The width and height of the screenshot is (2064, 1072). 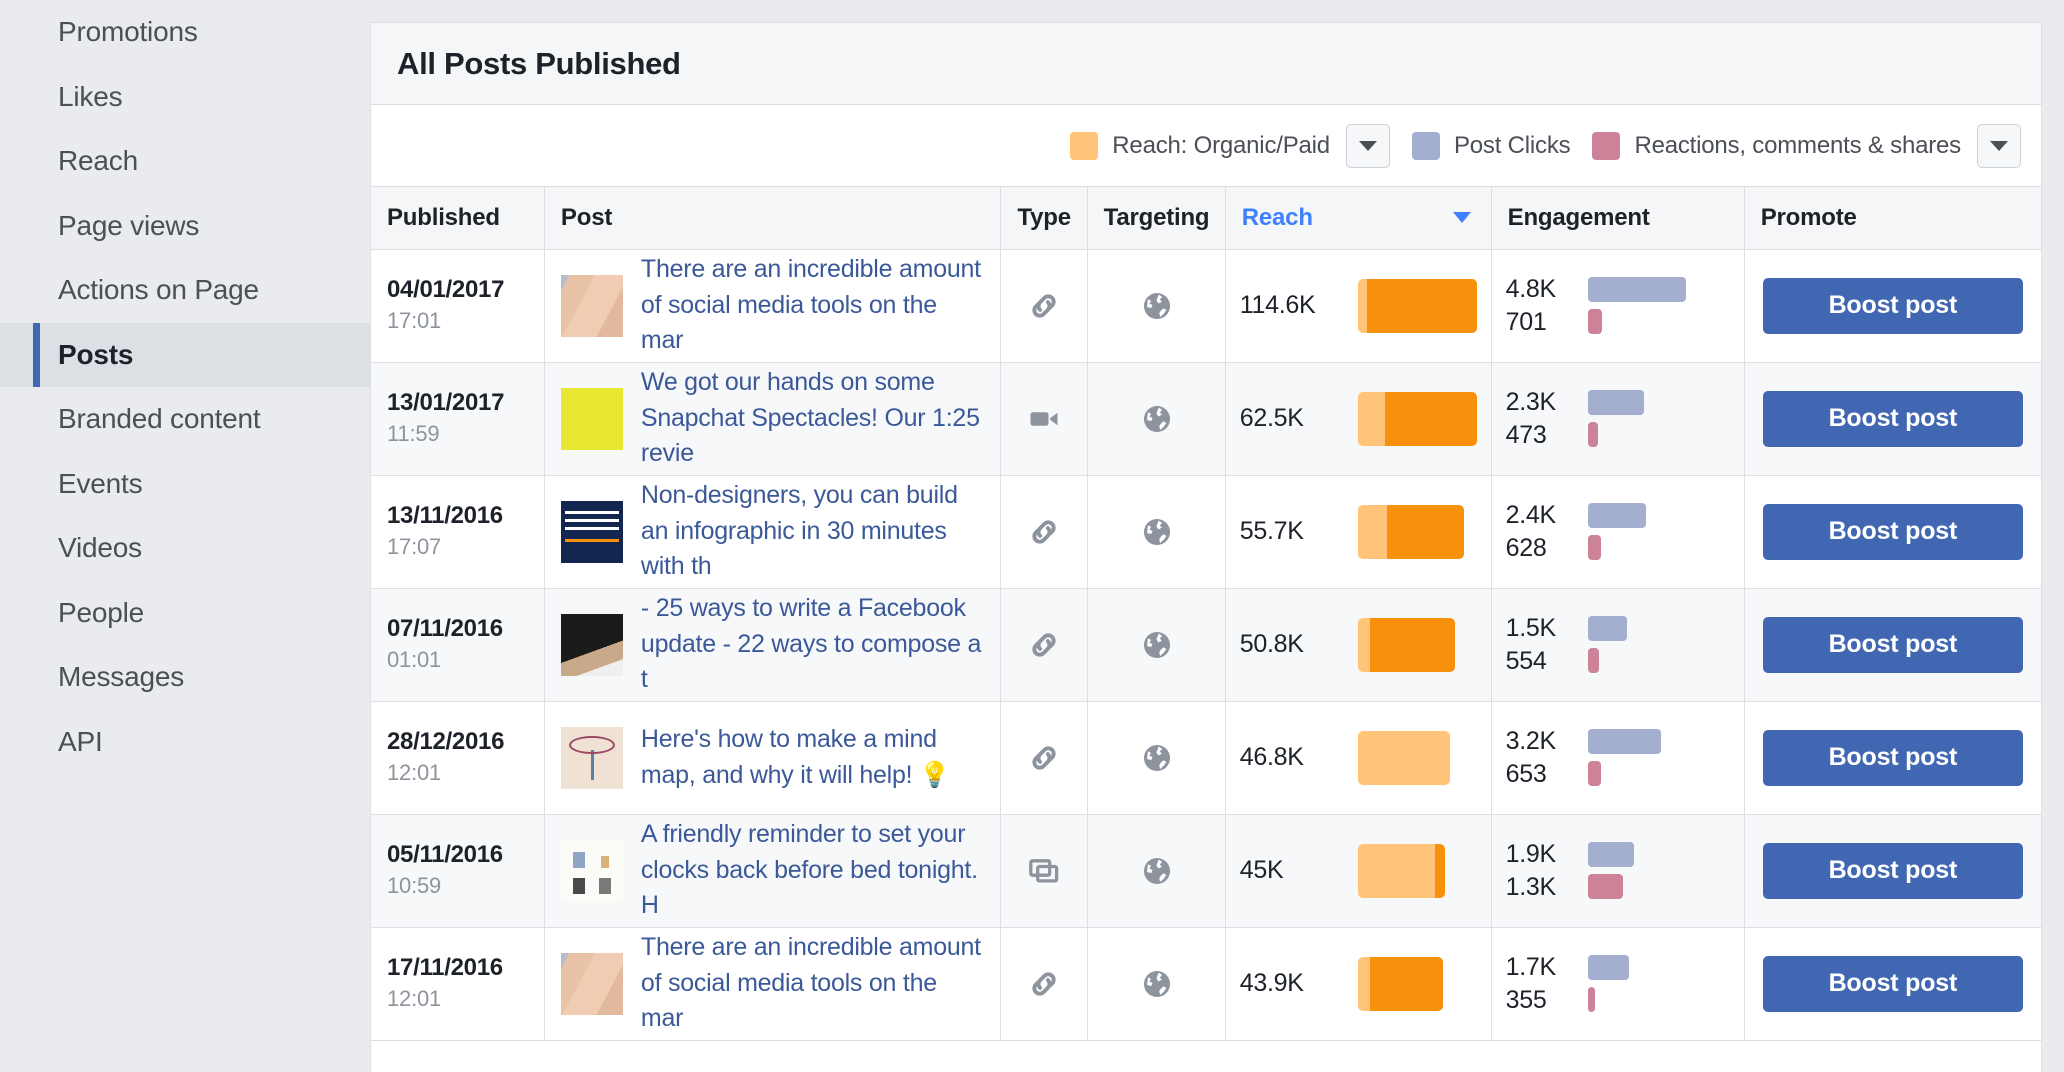 What do you see at coordinates (185, 97) in the screenshot?
I see `sidebar-item-likes: Likes` at bounding box center [185, 97].